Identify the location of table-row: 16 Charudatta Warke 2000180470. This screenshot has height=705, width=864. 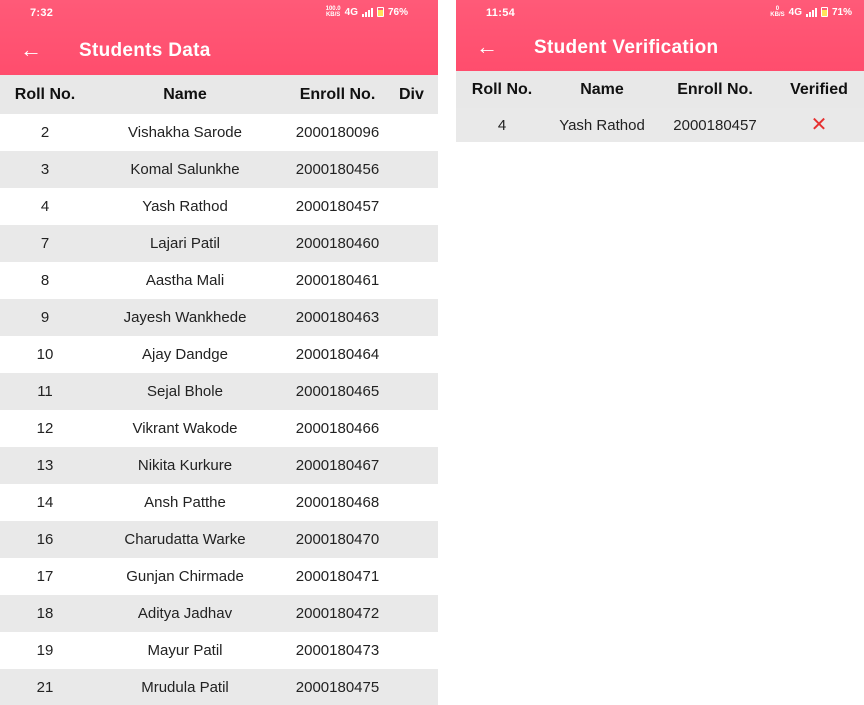
(219, 539).